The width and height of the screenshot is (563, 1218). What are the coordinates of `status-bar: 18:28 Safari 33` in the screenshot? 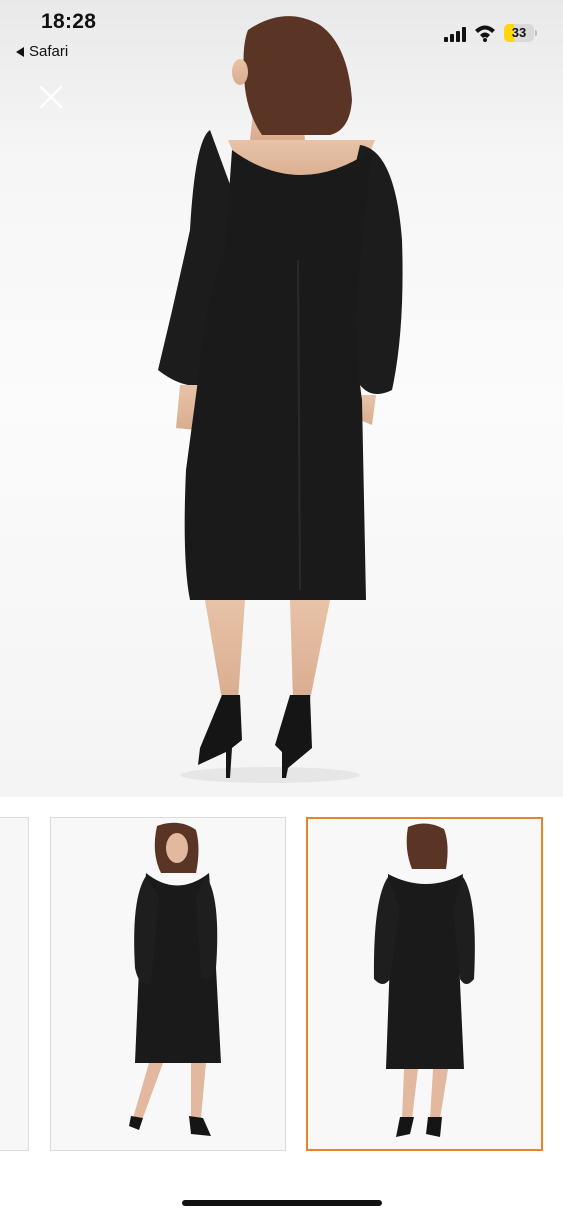 It's located at (281, 35).